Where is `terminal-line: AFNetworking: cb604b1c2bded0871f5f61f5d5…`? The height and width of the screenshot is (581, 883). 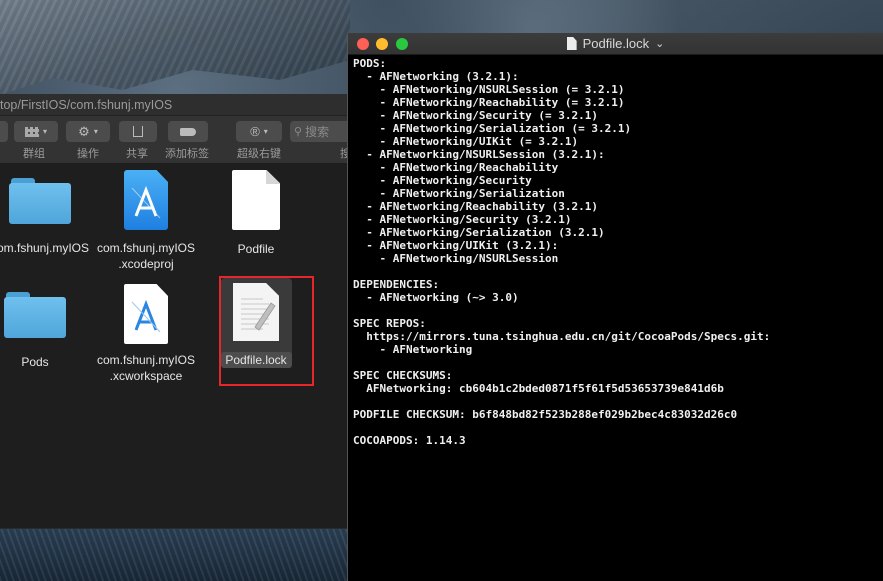
terminal-line: AFNetworking: cb604b1c2bded0871f5f61f5d5… is located at coordinates (538, 388).